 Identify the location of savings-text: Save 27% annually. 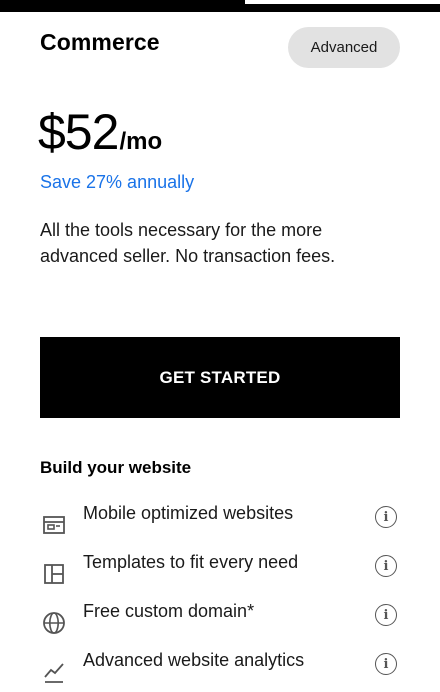
(117, 182).